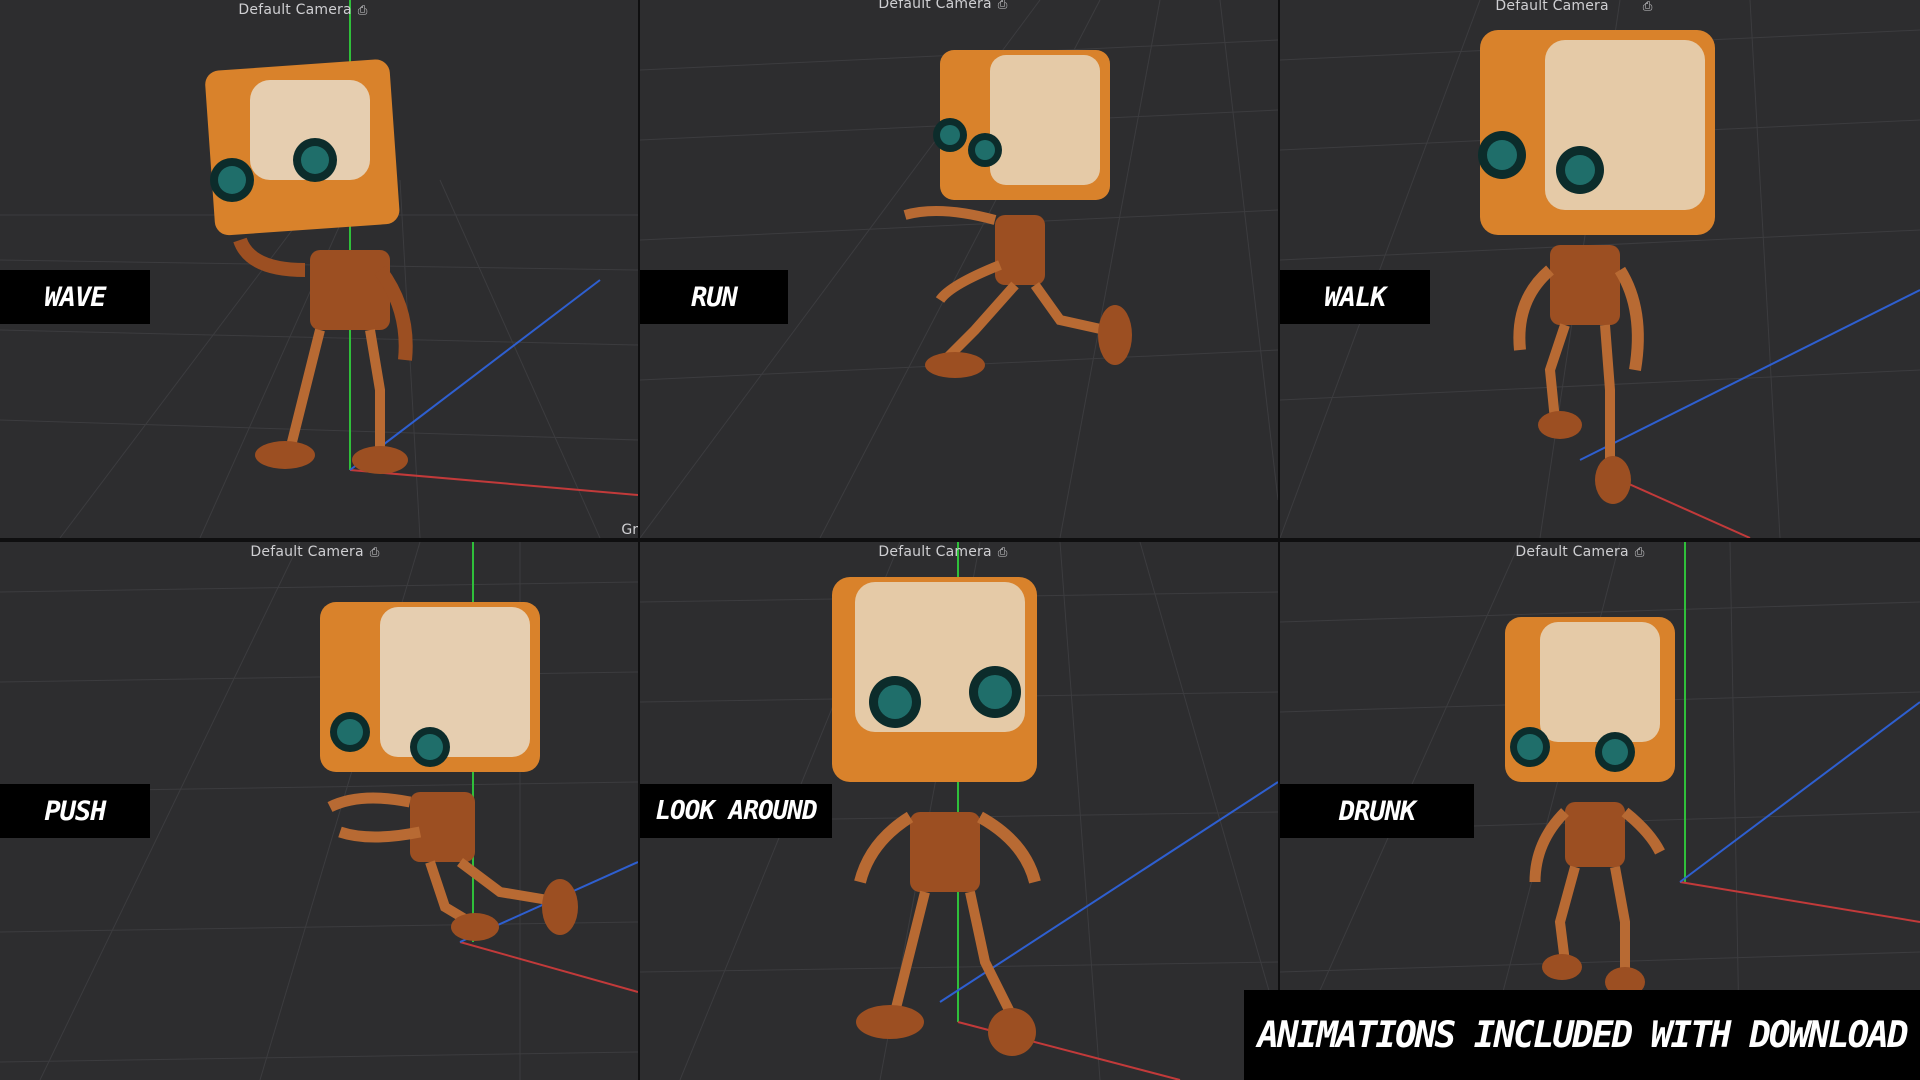 This screenshot has height=1080, width=1920. I want to click on robot-drunk, so click(1590, 807).